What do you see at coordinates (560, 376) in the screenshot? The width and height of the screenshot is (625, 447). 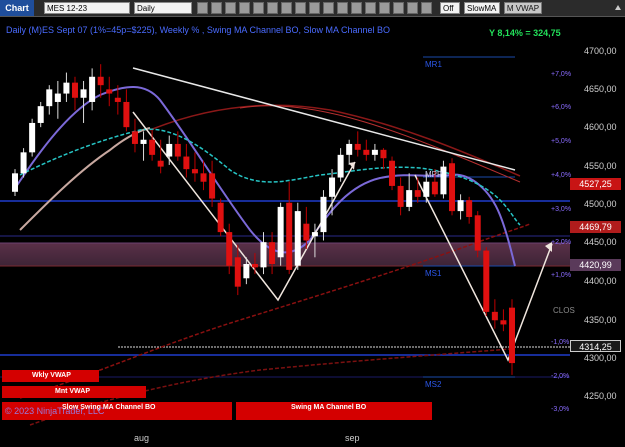 I see `pct-tick-neg2: -2,0%` at bounding box center [560, 376].